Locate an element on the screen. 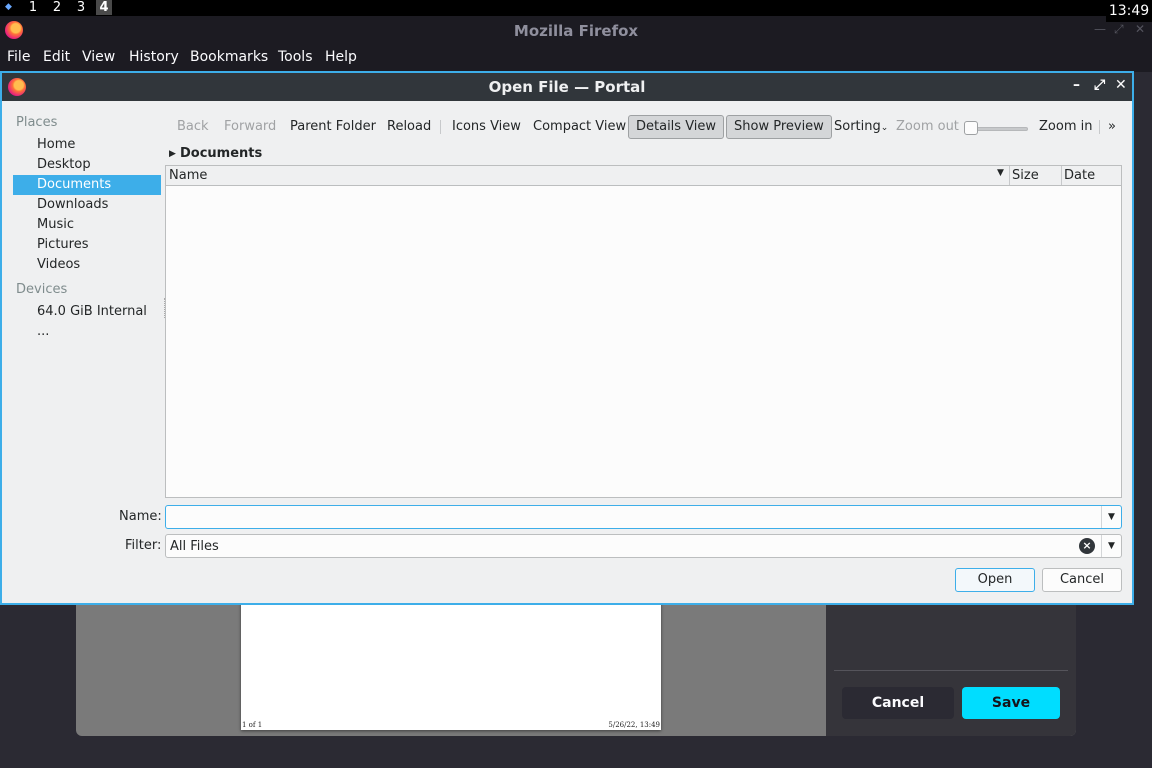  dialog-title: Open File — Portal is located at coordinates (567, 87).